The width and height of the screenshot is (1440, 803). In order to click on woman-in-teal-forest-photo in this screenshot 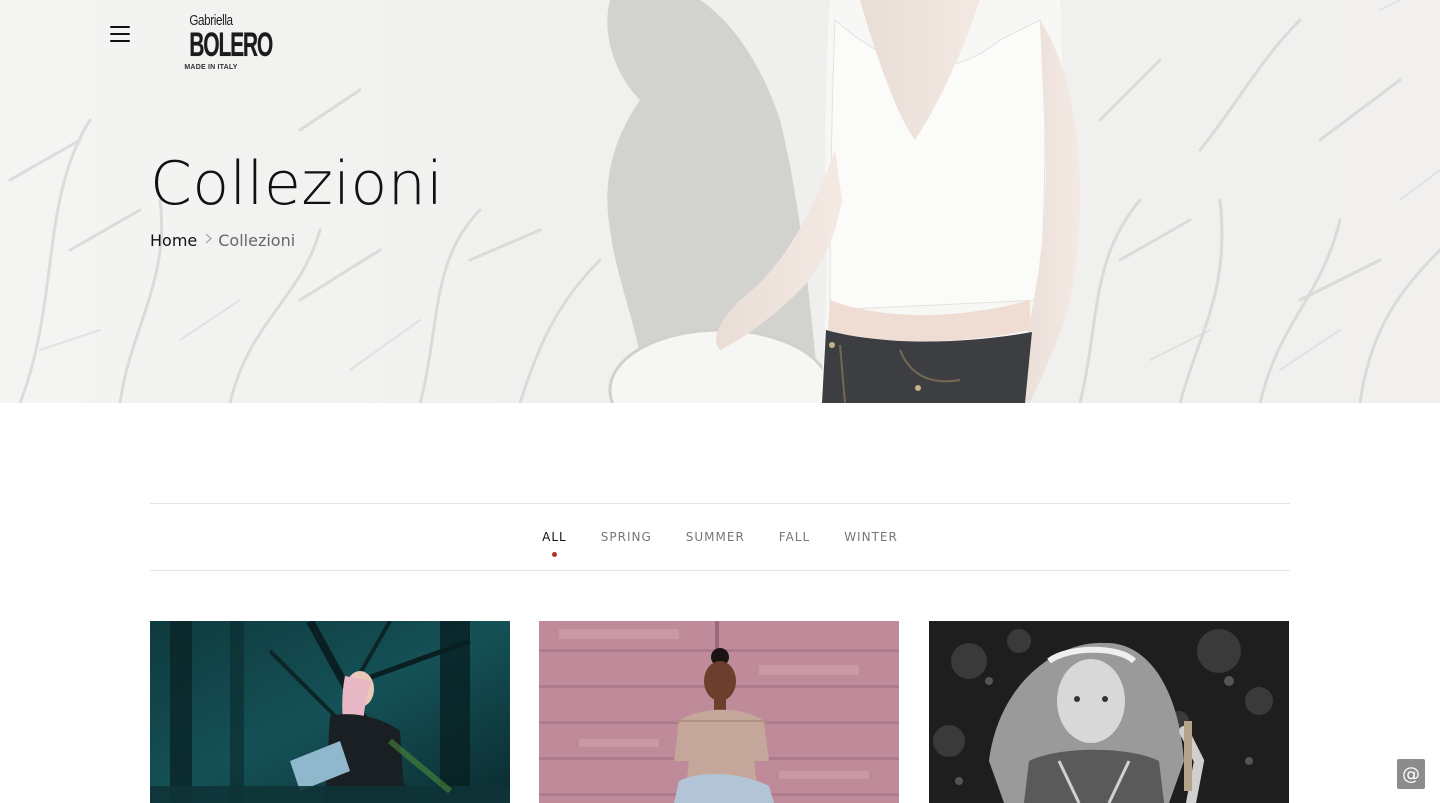, I will do `click(330, 712)`.